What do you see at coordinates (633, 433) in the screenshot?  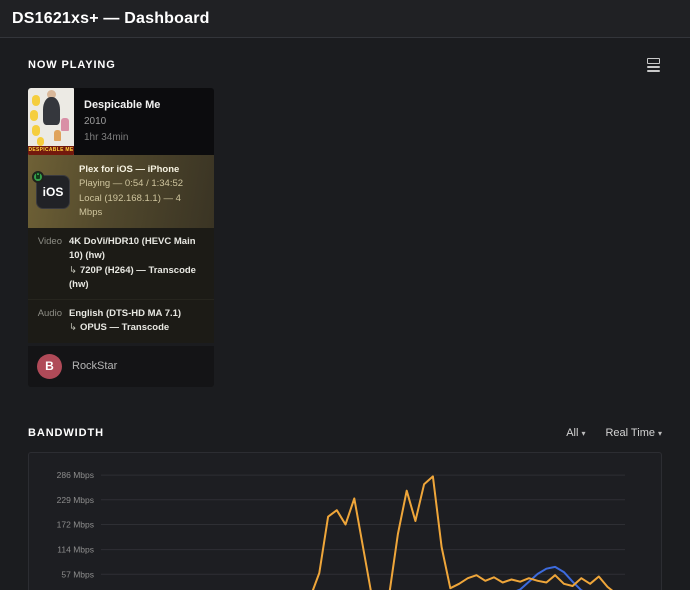 I see `filter-time-dropdown: Real Time ▾` at bounding box center [633, 433].